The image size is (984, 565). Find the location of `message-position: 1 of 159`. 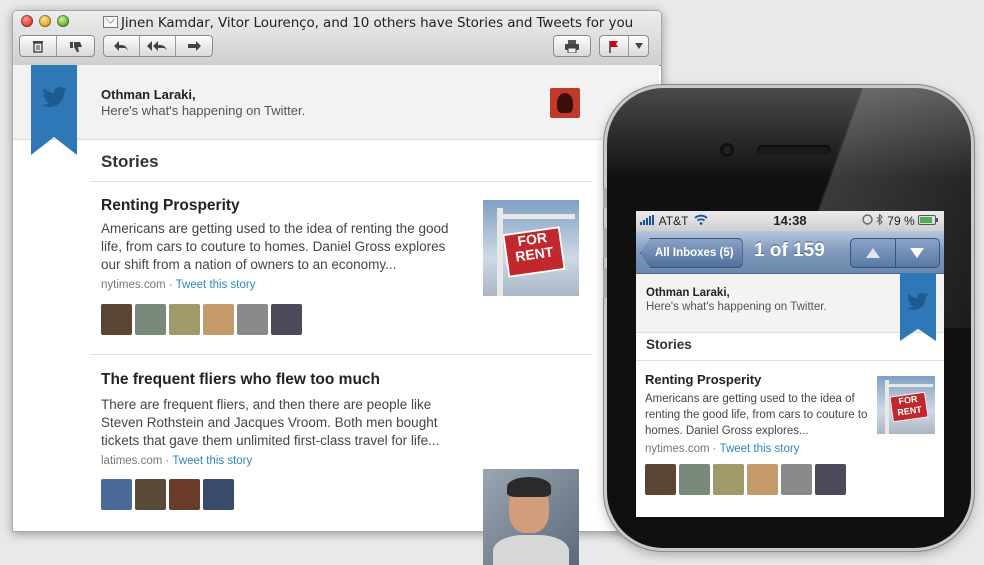

message-position: 1 of 159 is located at coordinates (789, 250).